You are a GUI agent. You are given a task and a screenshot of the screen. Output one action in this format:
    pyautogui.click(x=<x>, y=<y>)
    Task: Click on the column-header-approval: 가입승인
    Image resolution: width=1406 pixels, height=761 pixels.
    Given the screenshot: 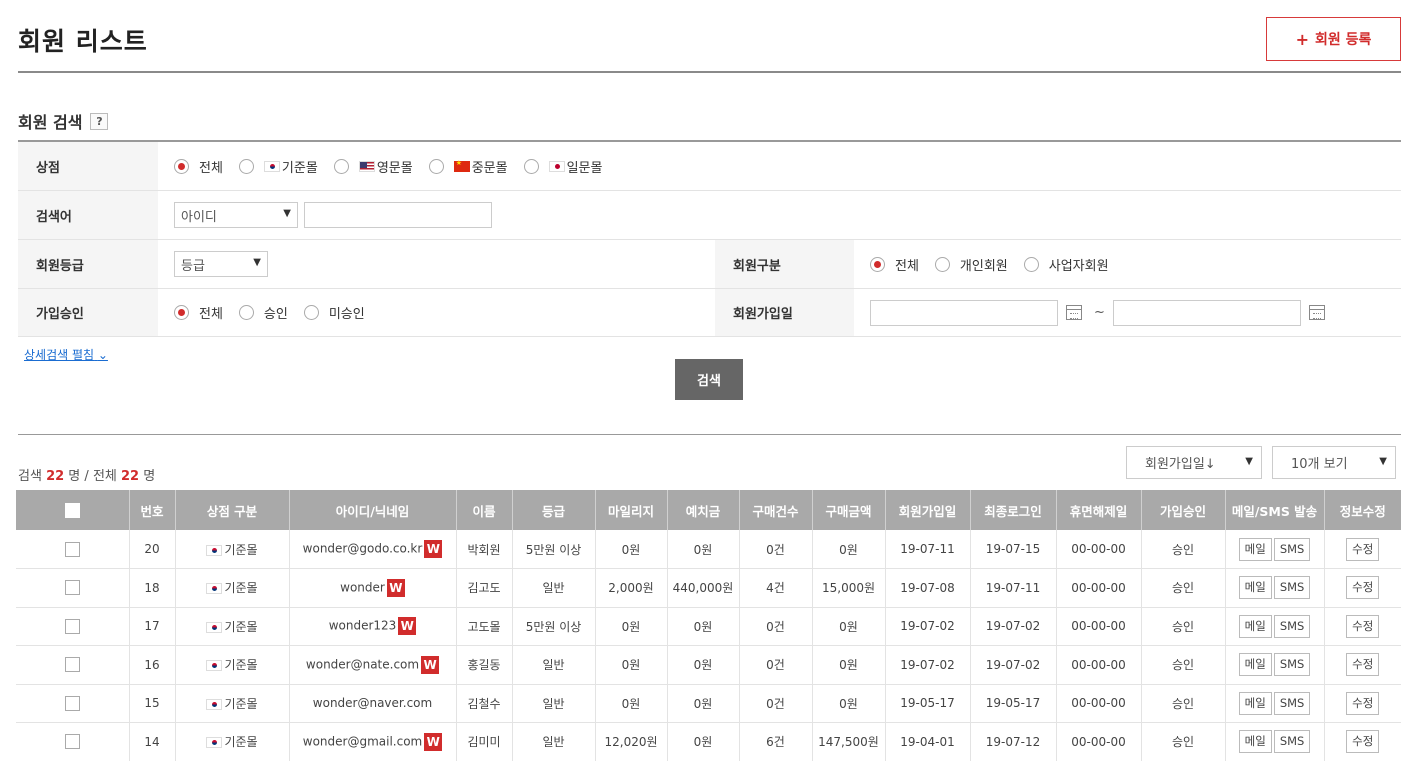 What is the action you would take?
    pyautogui.click(x=1183, y=510)
    